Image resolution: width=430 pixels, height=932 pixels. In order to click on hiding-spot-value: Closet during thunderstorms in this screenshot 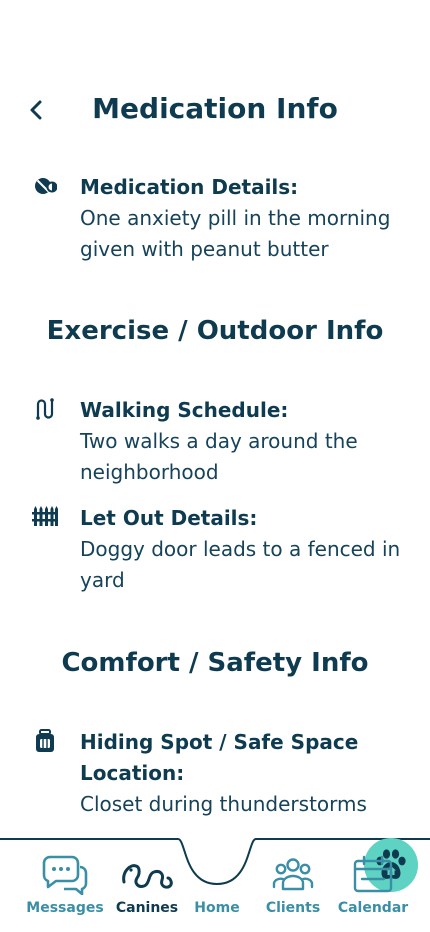, I will do `click(223, 804)`.